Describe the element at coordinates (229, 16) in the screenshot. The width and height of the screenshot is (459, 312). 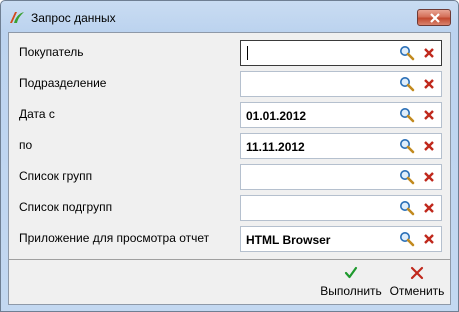
I see `title-bar: Запрос данных` at that location.